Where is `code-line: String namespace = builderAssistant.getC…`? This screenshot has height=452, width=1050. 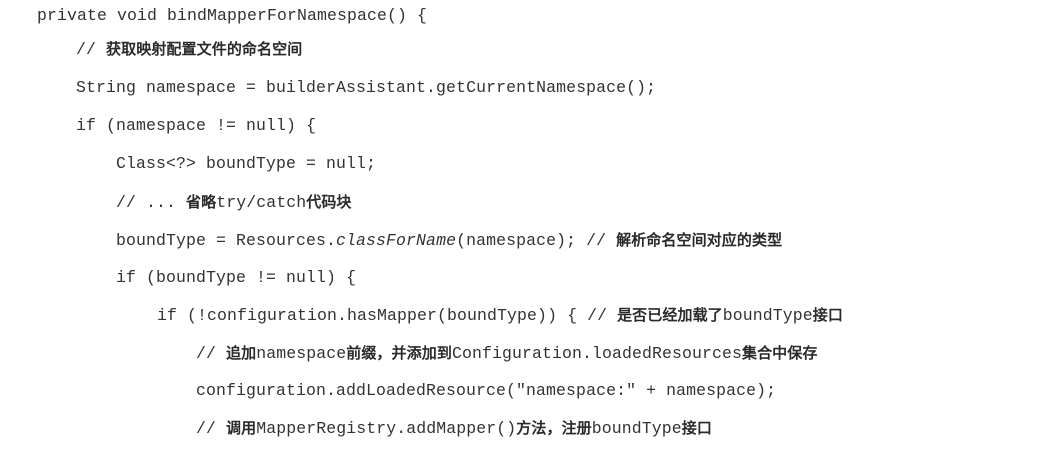
code-line: String namespace = builderAssistant.getC… is located at coordinates (366, 88).